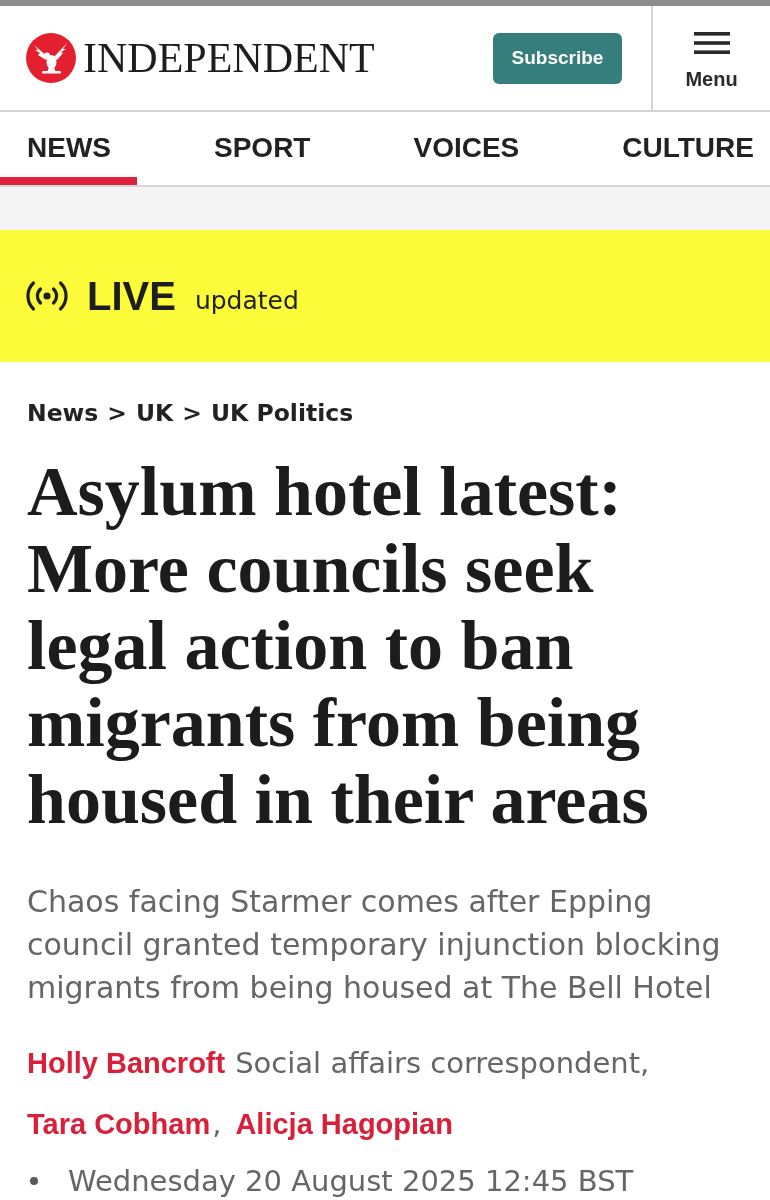 The height and width of the screenshot is (1200, 770). Describe the element at coordinates (246, 300) in the screenshot. I see `update-status: updated` at that location.